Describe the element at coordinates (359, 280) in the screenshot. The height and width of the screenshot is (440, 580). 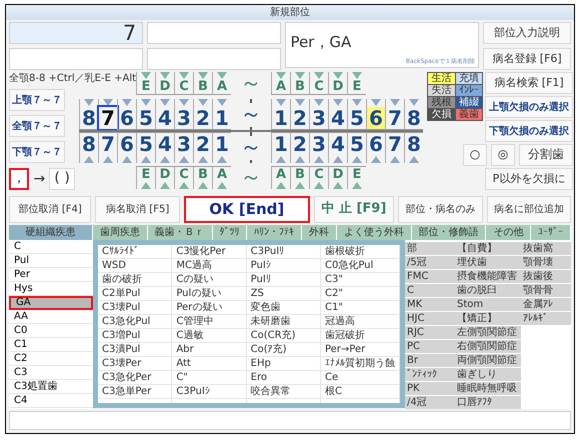
I see `list-item: C3"` at that location.